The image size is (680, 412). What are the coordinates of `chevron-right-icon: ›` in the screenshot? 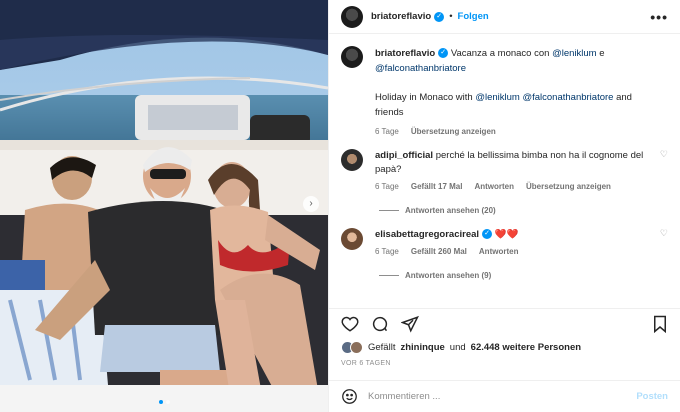 It's located at (311, 203).